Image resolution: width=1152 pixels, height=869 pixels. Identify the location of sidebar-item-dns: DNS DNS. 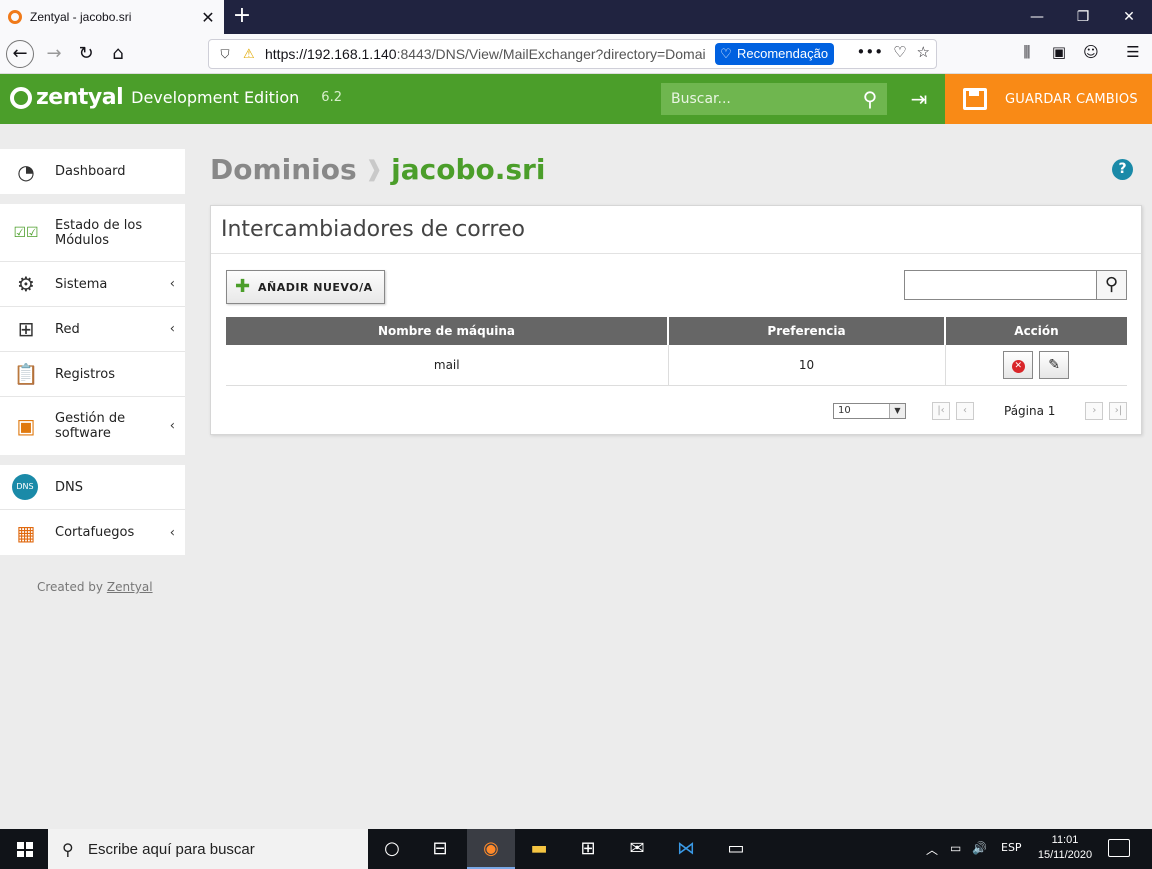
(92, 487).